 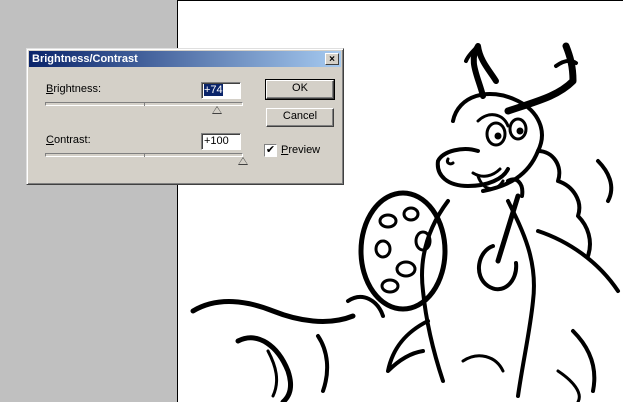 I want to click on cancel-button: Cancel, so click(x=300, y=117).